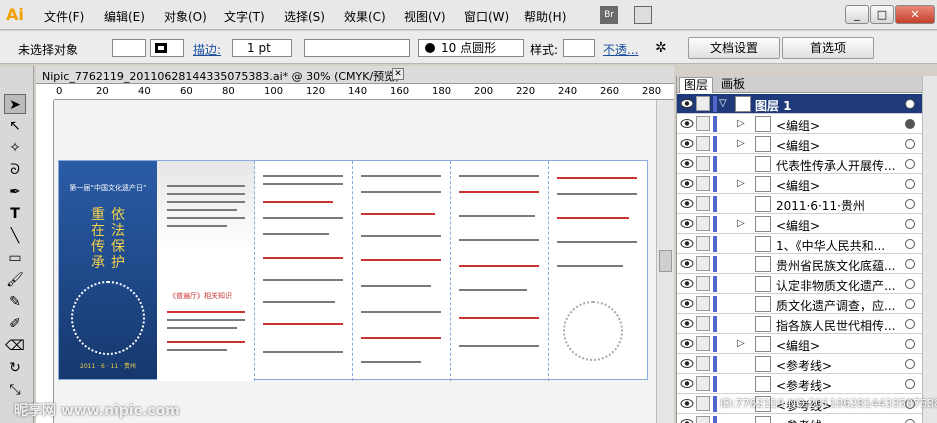 The image size is (937, 423). Describe the element at coordinates (185, 16) in the screenshot. I see `menu-object: 对象(O)` at that location.